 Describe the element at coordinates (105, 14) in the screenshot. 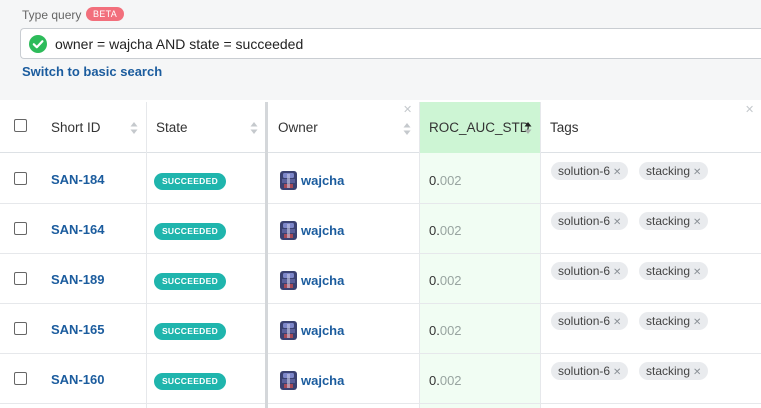

I see `beta-badge: BETA` at that location.